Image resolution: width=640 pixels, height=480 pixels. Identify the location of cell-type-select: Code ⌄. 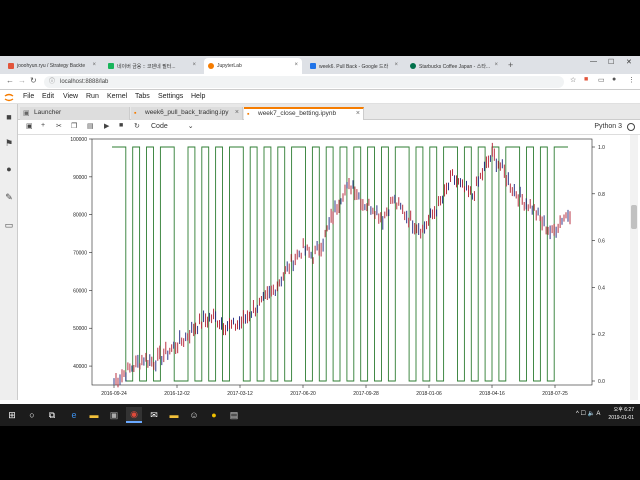
(172, 126).